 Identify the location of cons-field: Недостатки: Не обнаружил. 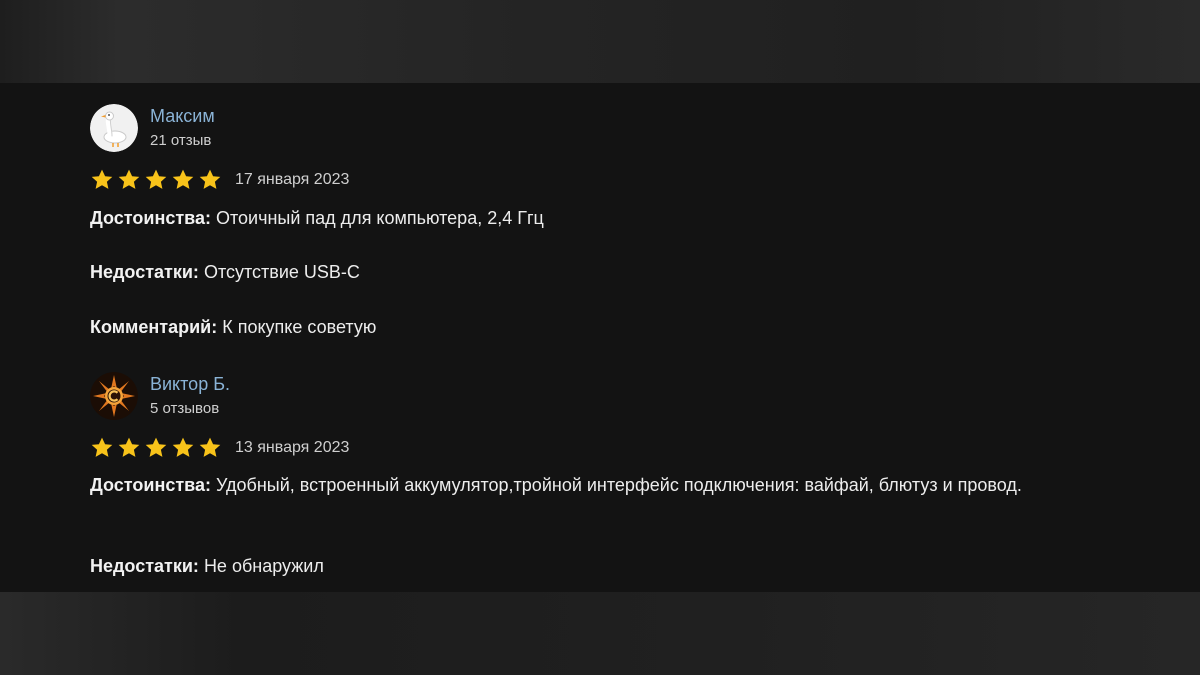
(610, 566).